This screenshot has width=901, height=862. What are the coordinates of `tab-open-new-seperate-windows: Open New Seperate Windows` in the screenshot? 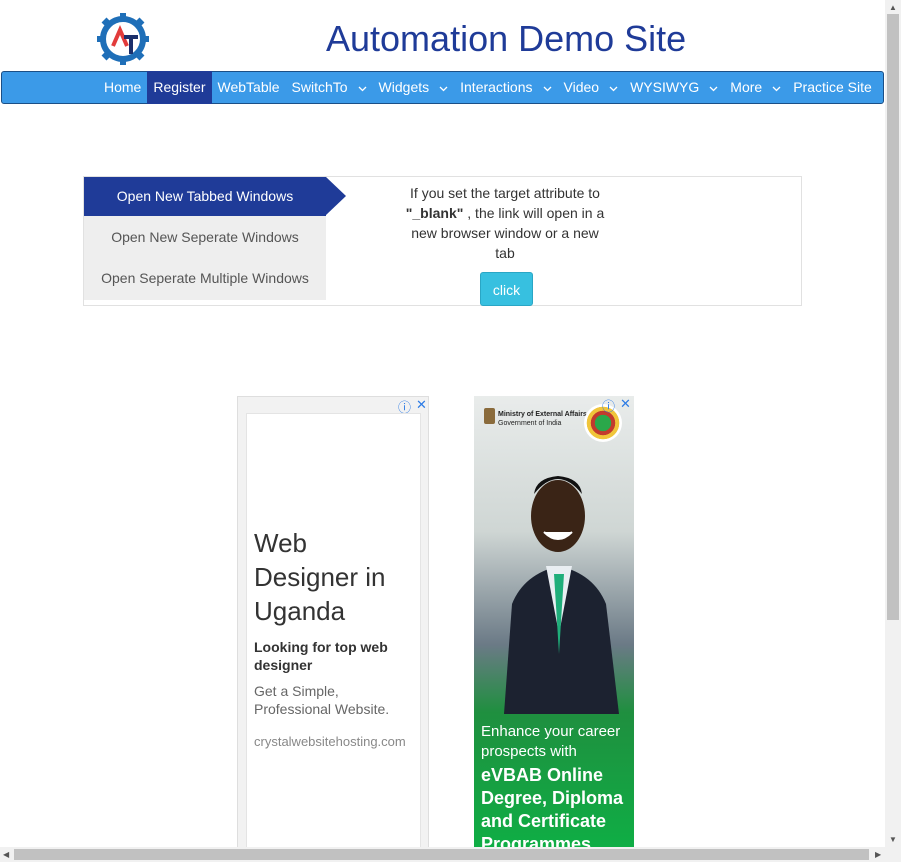 It's located at (205, 237).